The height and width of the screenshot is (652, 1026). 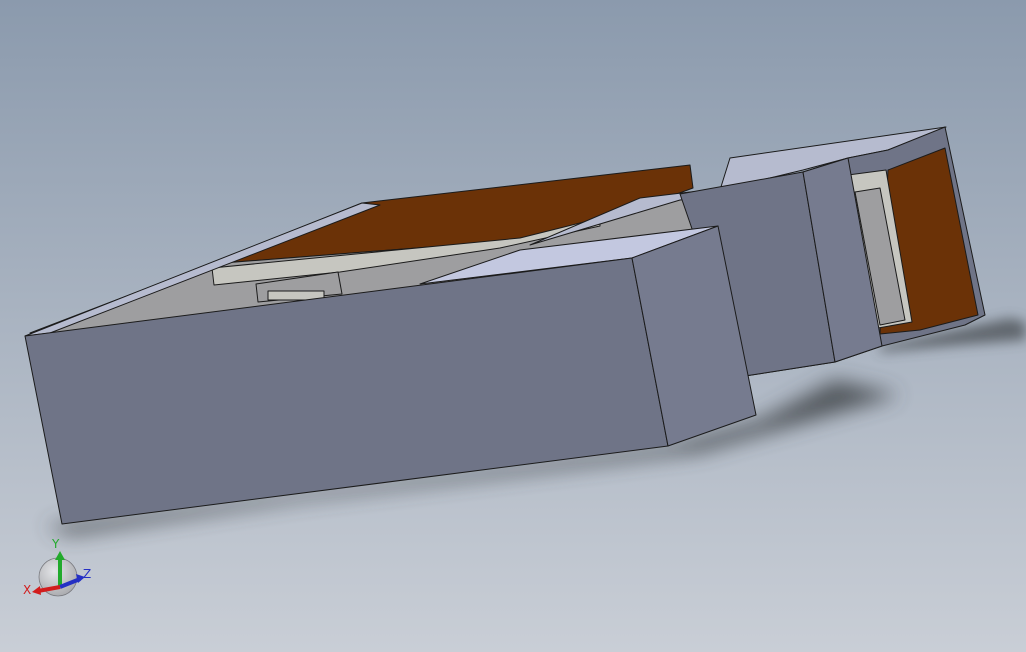 I want to click on triad-x-label: X, so click(x=27, y=590).